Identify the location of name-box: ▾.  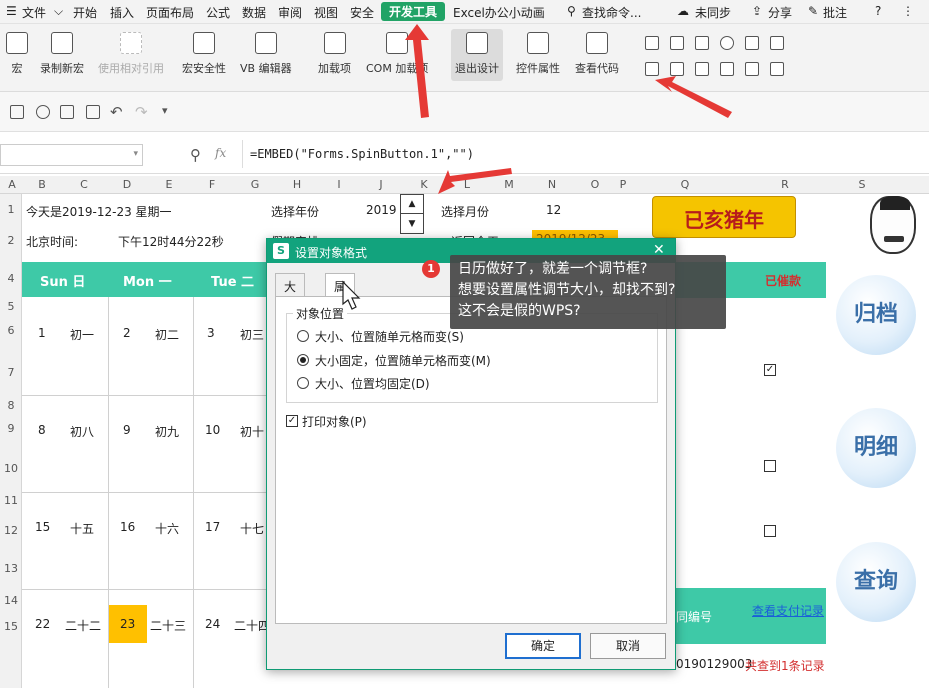
(71, 155).